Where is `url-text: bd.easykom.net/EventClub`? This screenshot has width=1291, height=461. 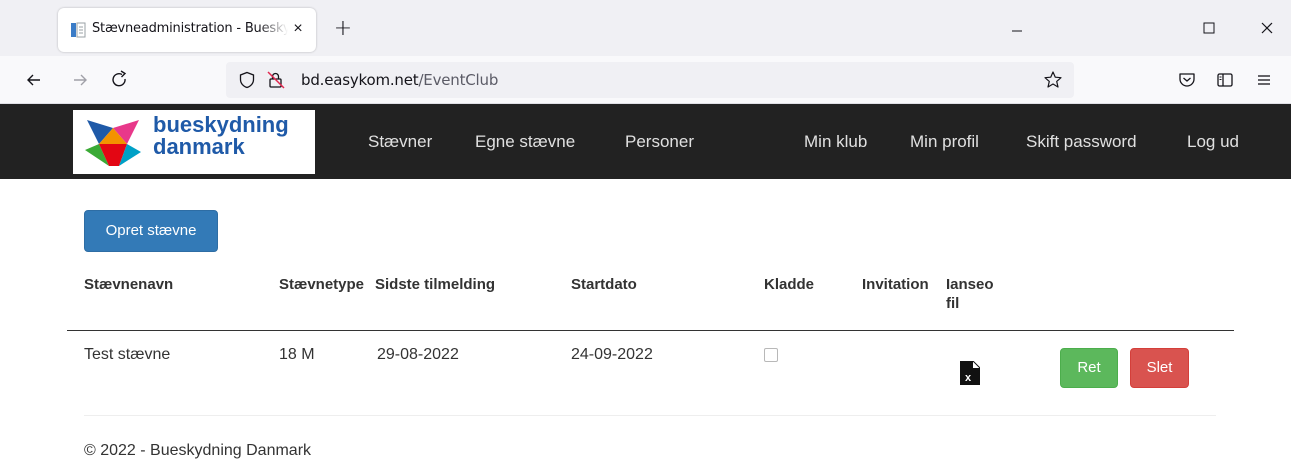 url-text: bd.easykom.net/EventClub is located at coordinates (399, 80).